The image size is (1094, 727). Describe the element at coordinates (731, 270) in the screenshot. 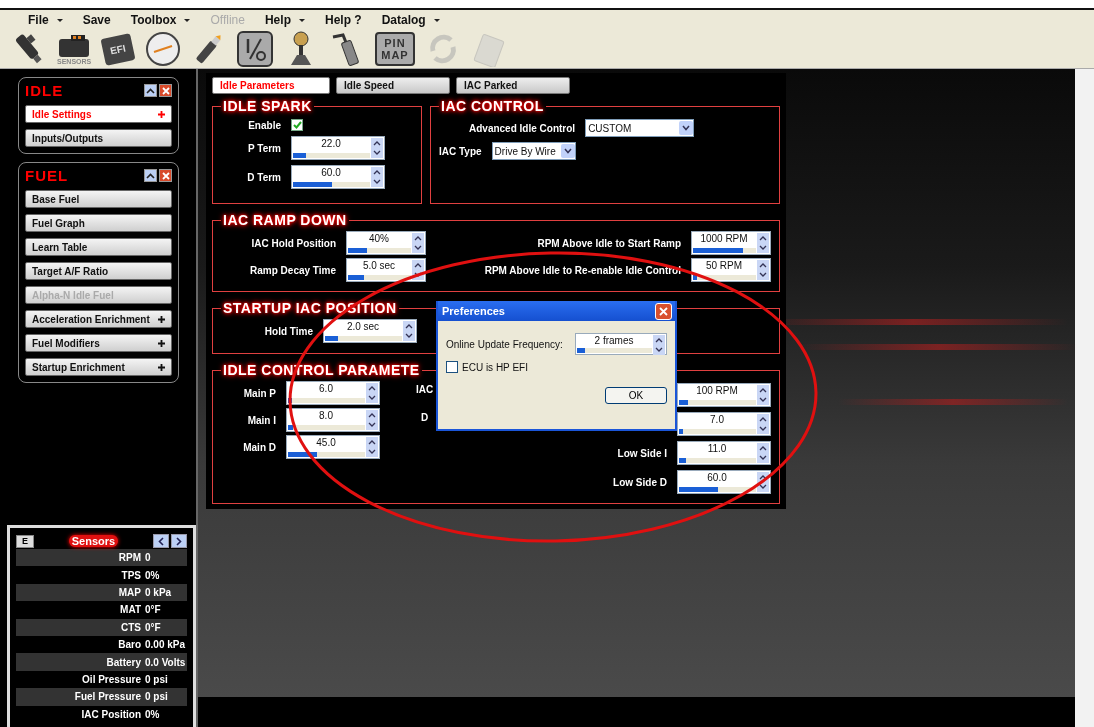

I see `spin-field: 50 RPM` at that location.